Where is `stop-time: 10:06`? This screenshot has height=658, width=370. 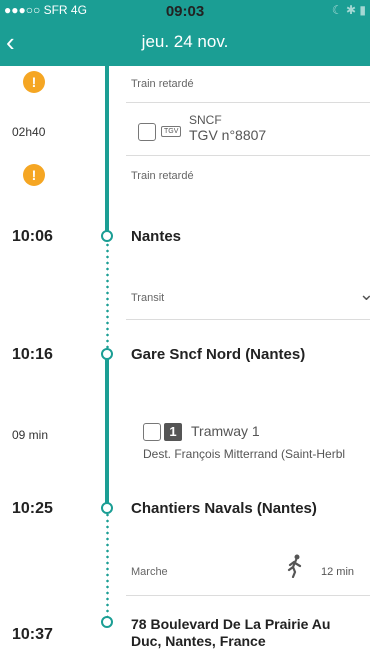 stop-time: 10:06 is located at coordinates (32, 236).